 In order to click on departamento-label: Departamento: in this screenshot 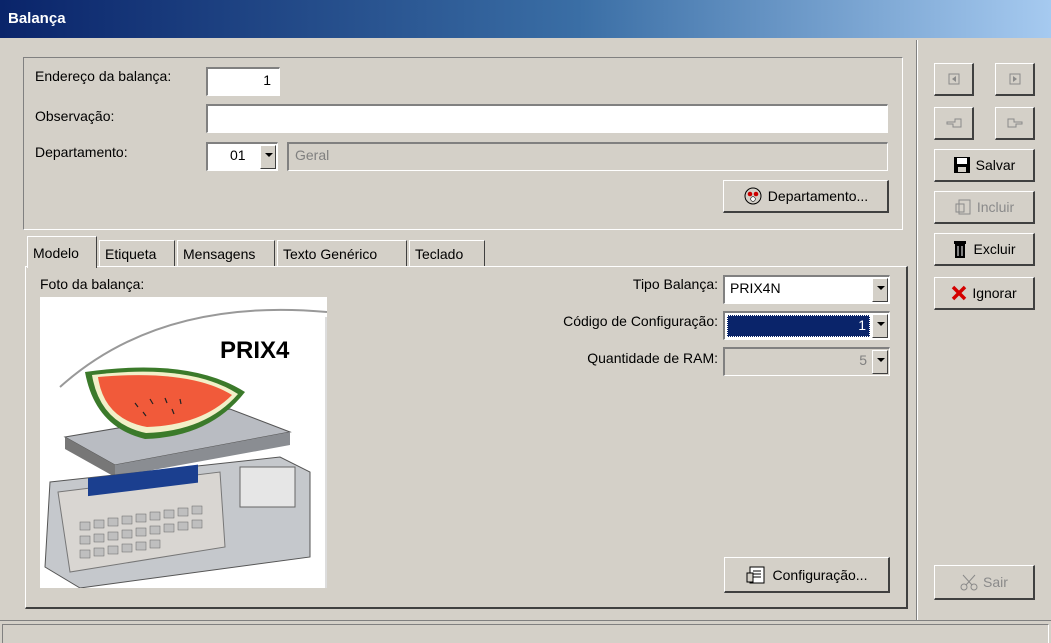, I will do `click(81, 152)`.